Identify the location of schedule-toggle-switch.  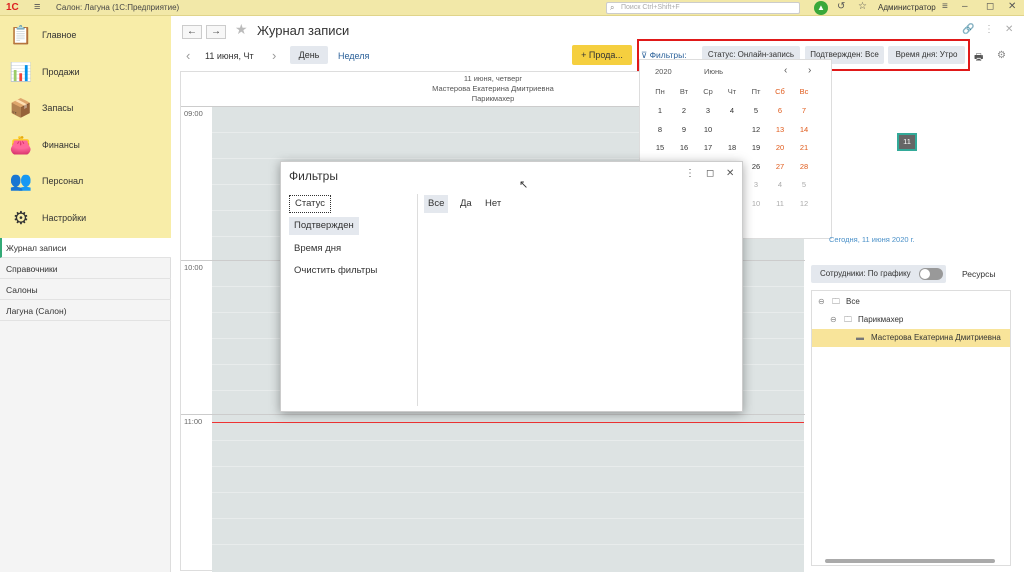
(931, 274).